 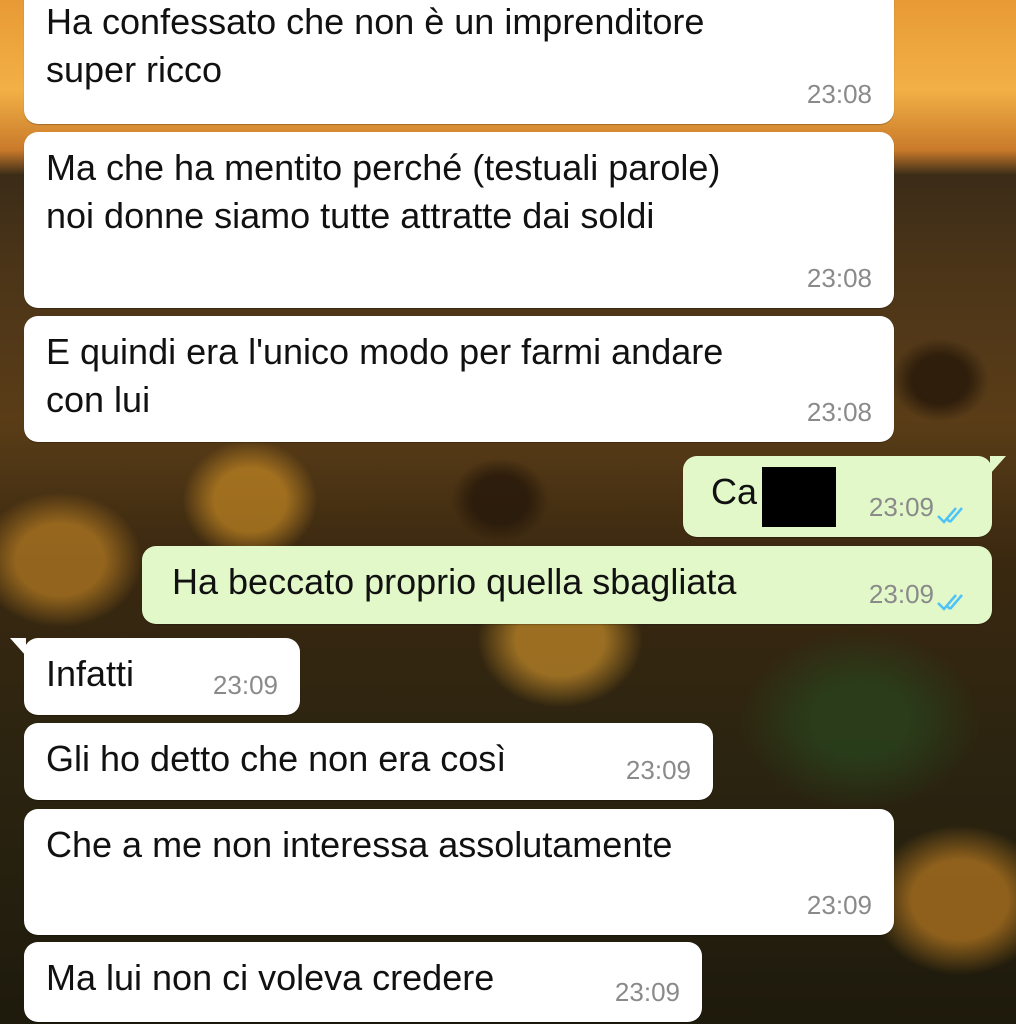 I want to click on redaction-block, so click(x=799, y=497).